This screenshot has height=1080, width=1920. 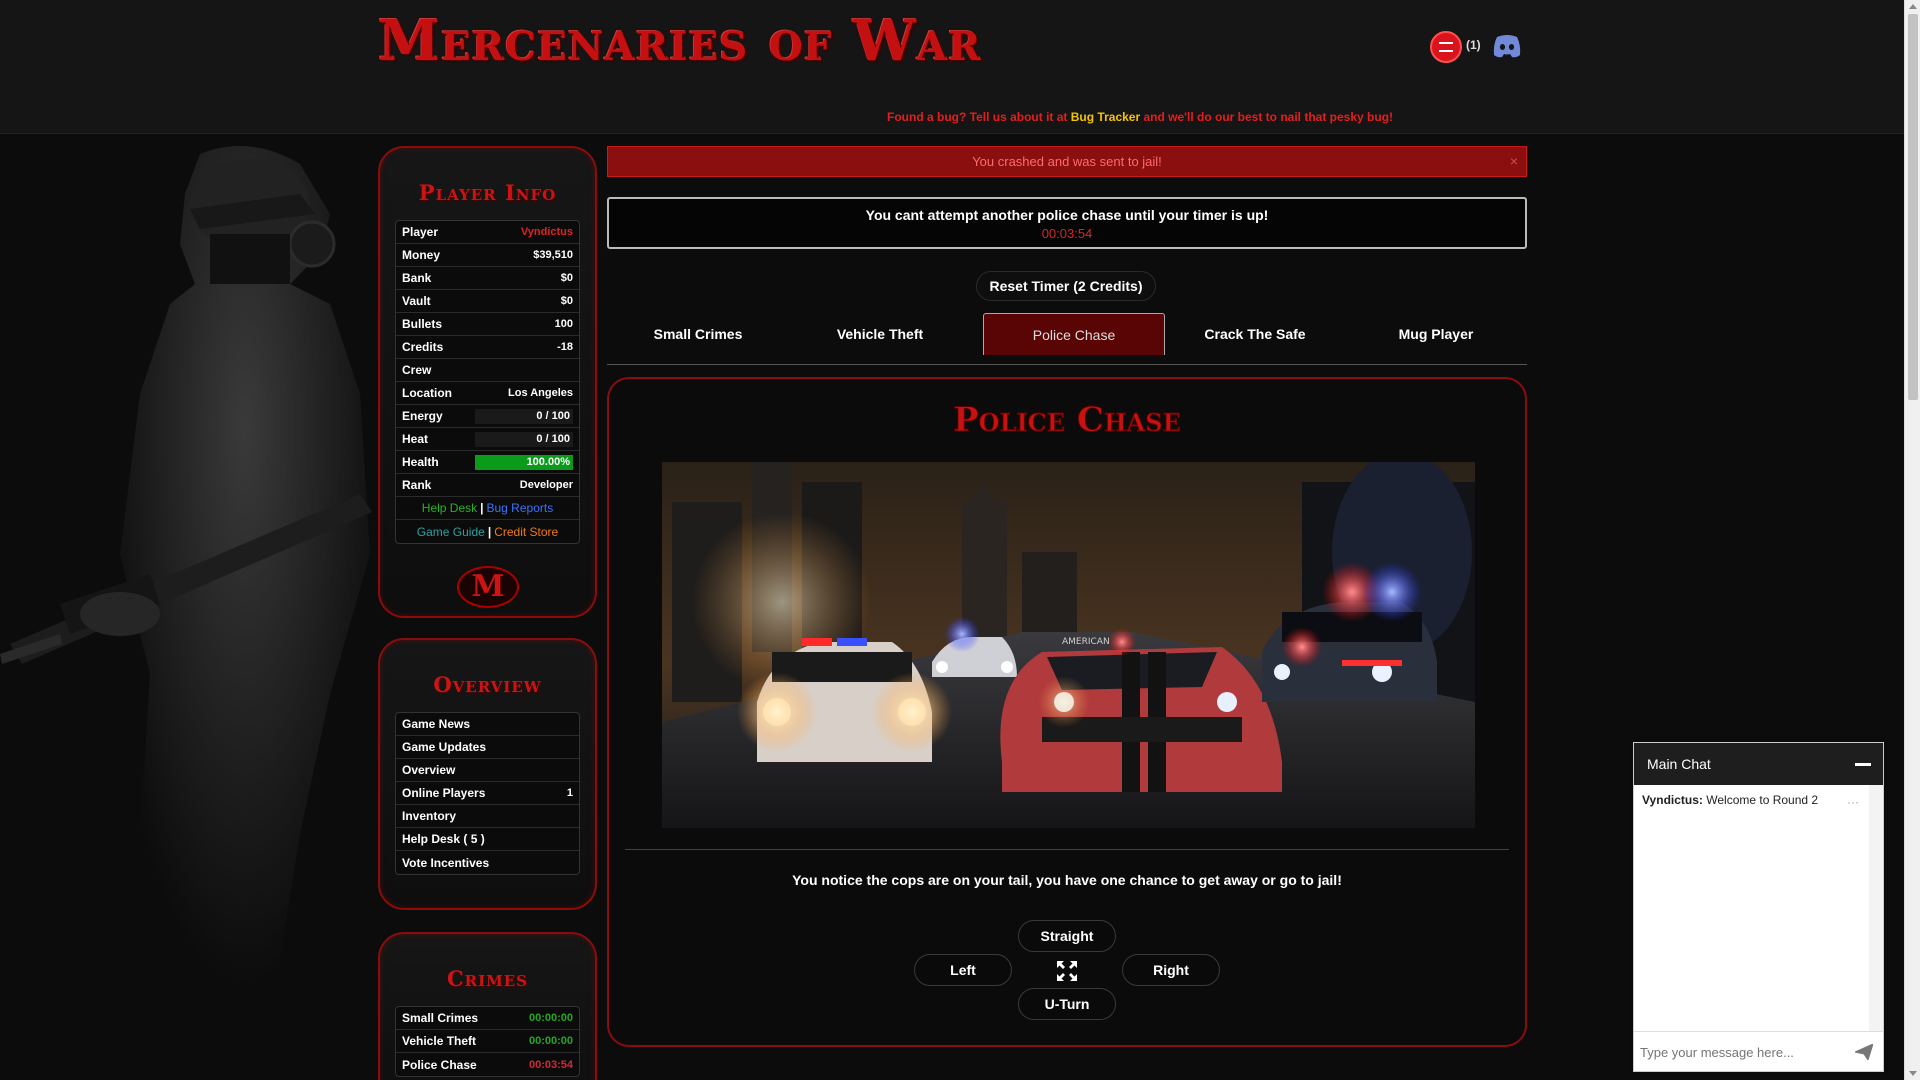 I want to click on cooldown-timer: 00:03:54, so click(x=1067, y=233).